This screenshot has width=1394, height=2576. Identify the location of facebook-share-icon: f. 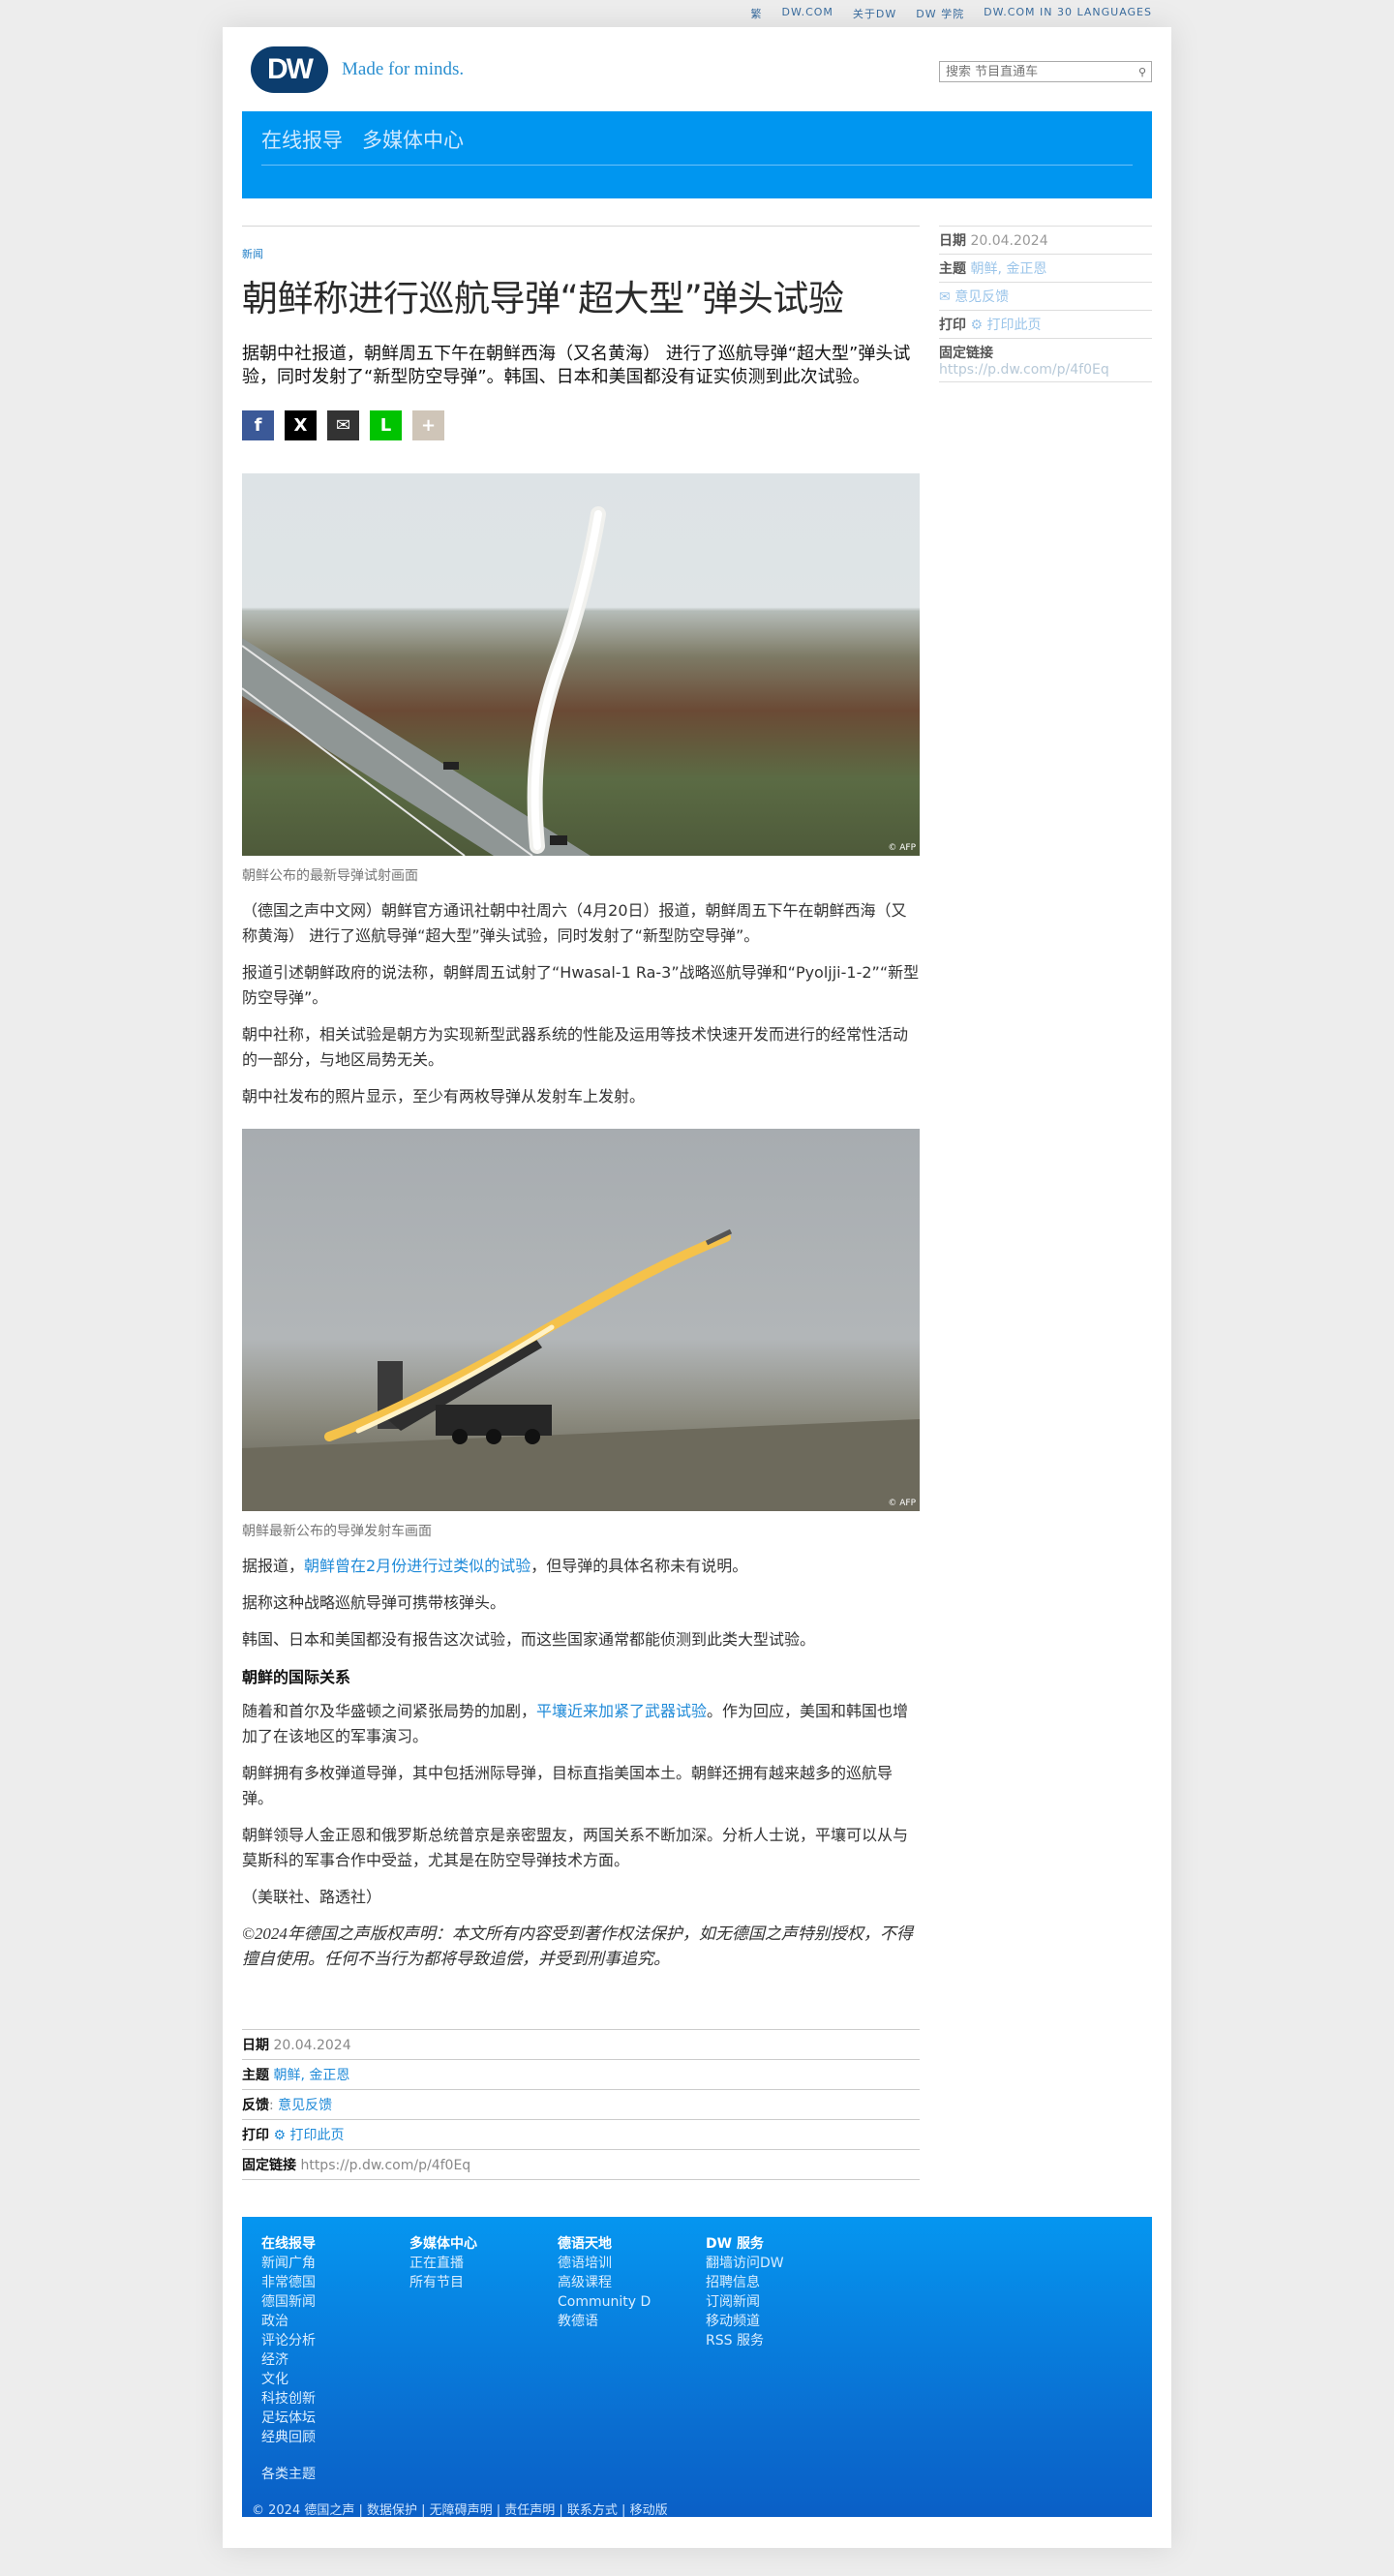
(258, 425).